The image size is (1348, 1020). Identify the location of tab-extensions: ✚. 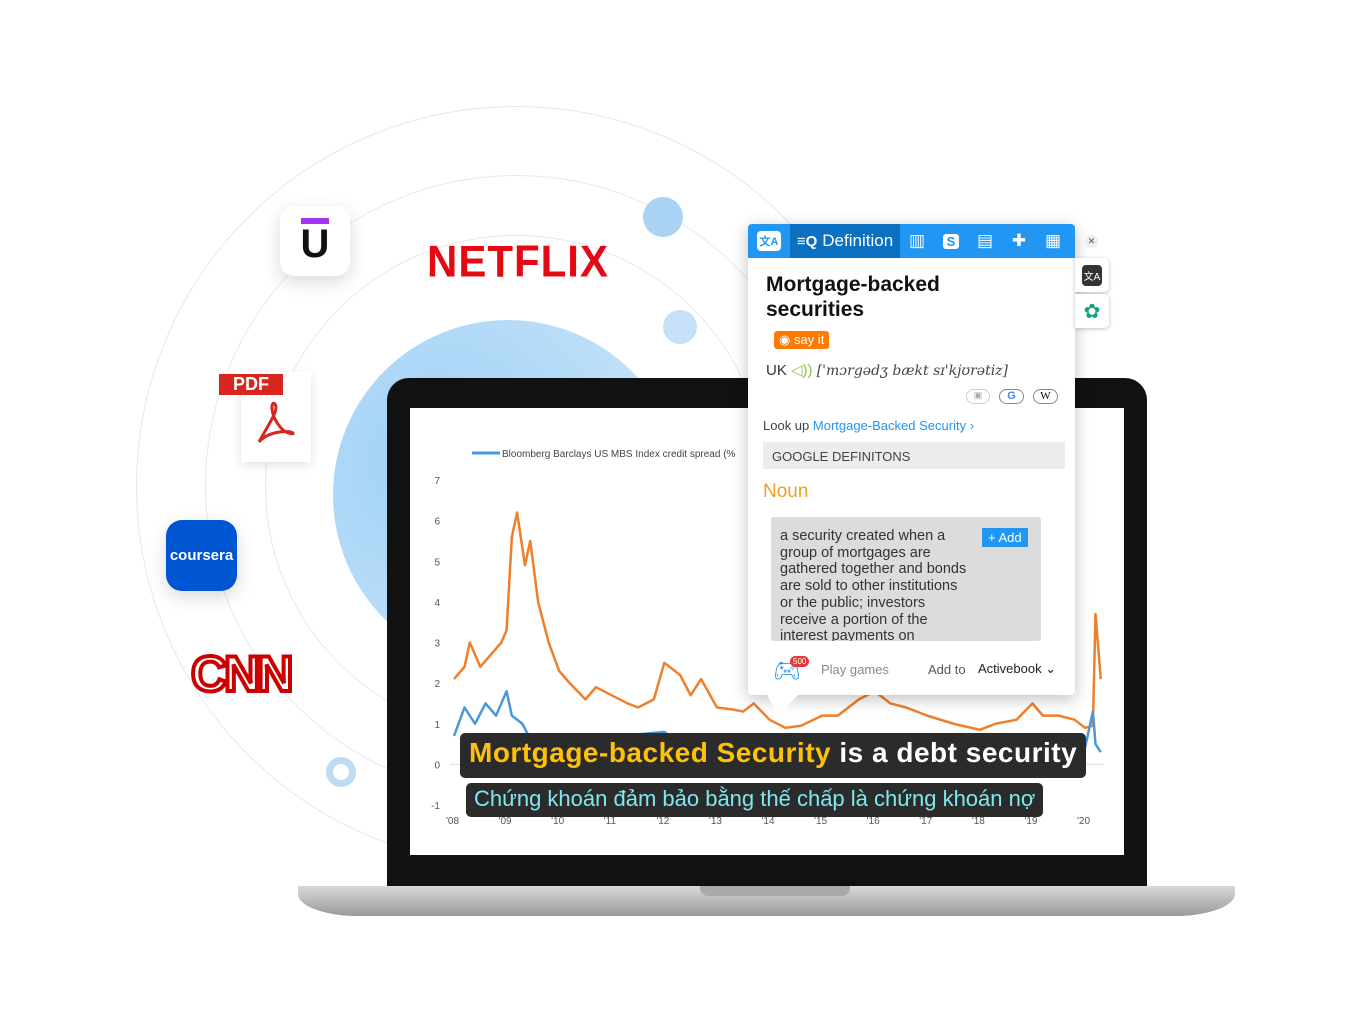
(1019, 241).